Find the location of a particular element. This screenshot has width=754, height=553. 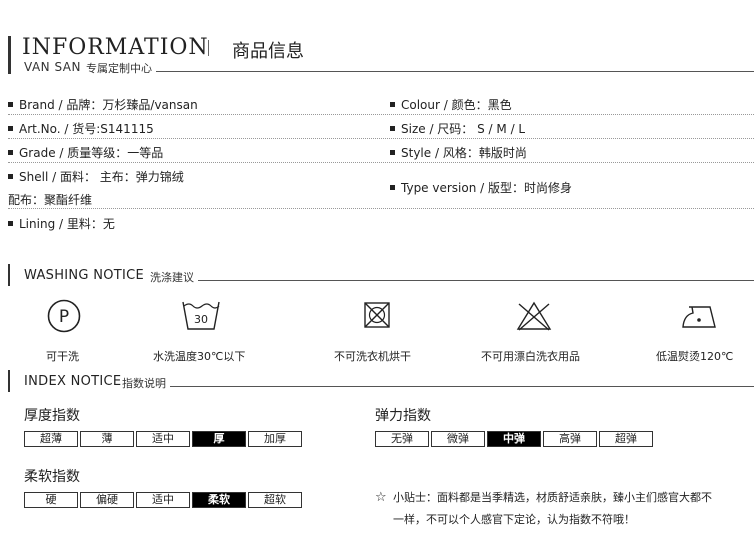

index-accent-bar is located at coordinates (9, 381).